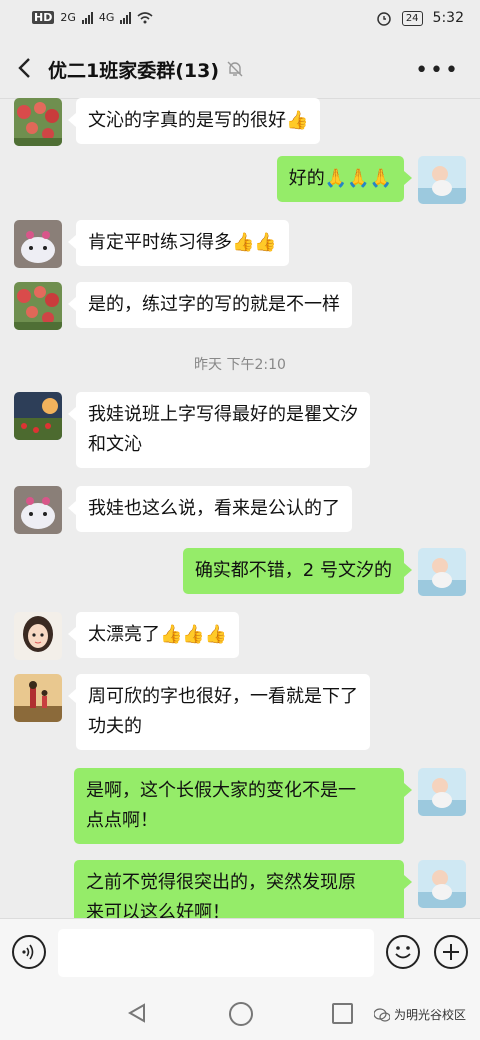 Image resolution: width=480 pixels, height=1040 pixels. I want to click on plus-icon, so click(451, 952).